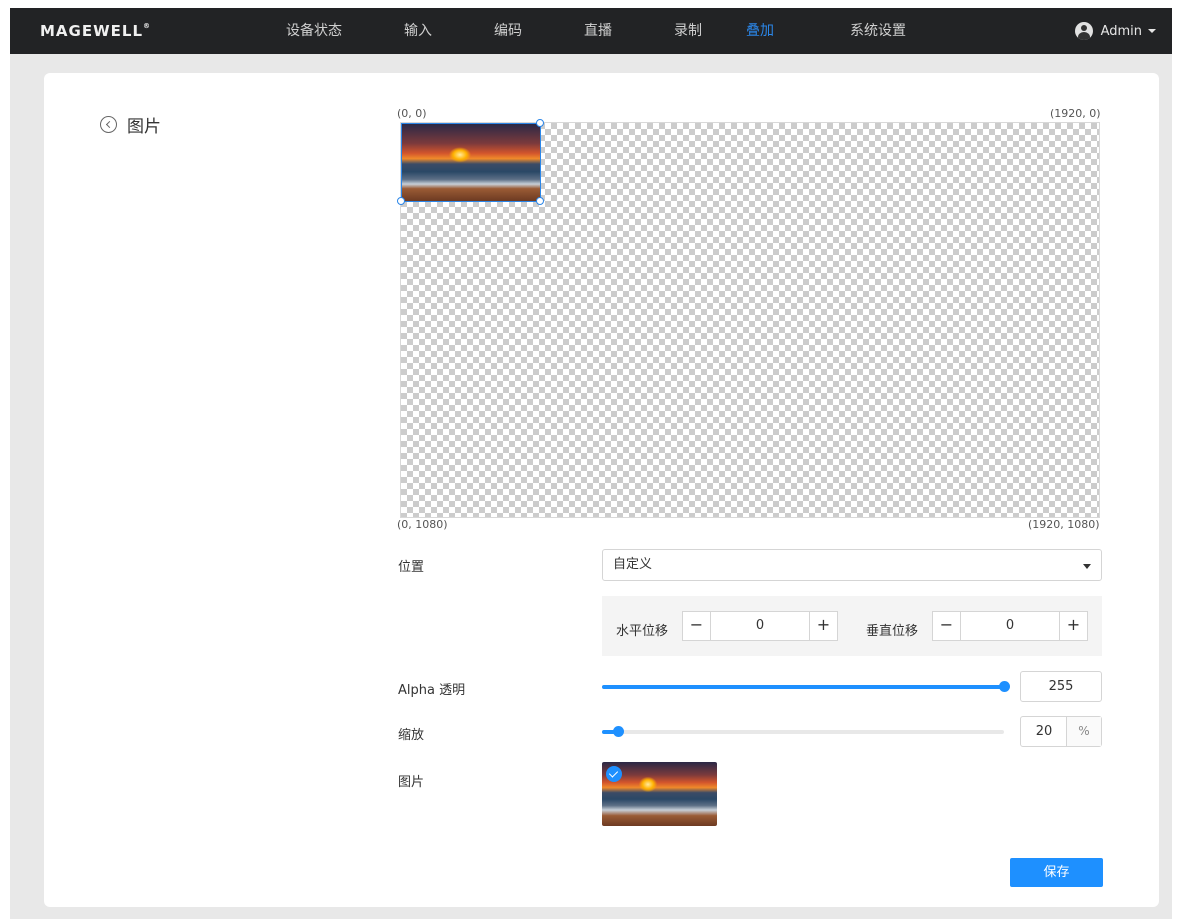  I want to click on coord-top-left: (0, 0), so click(412, 113).